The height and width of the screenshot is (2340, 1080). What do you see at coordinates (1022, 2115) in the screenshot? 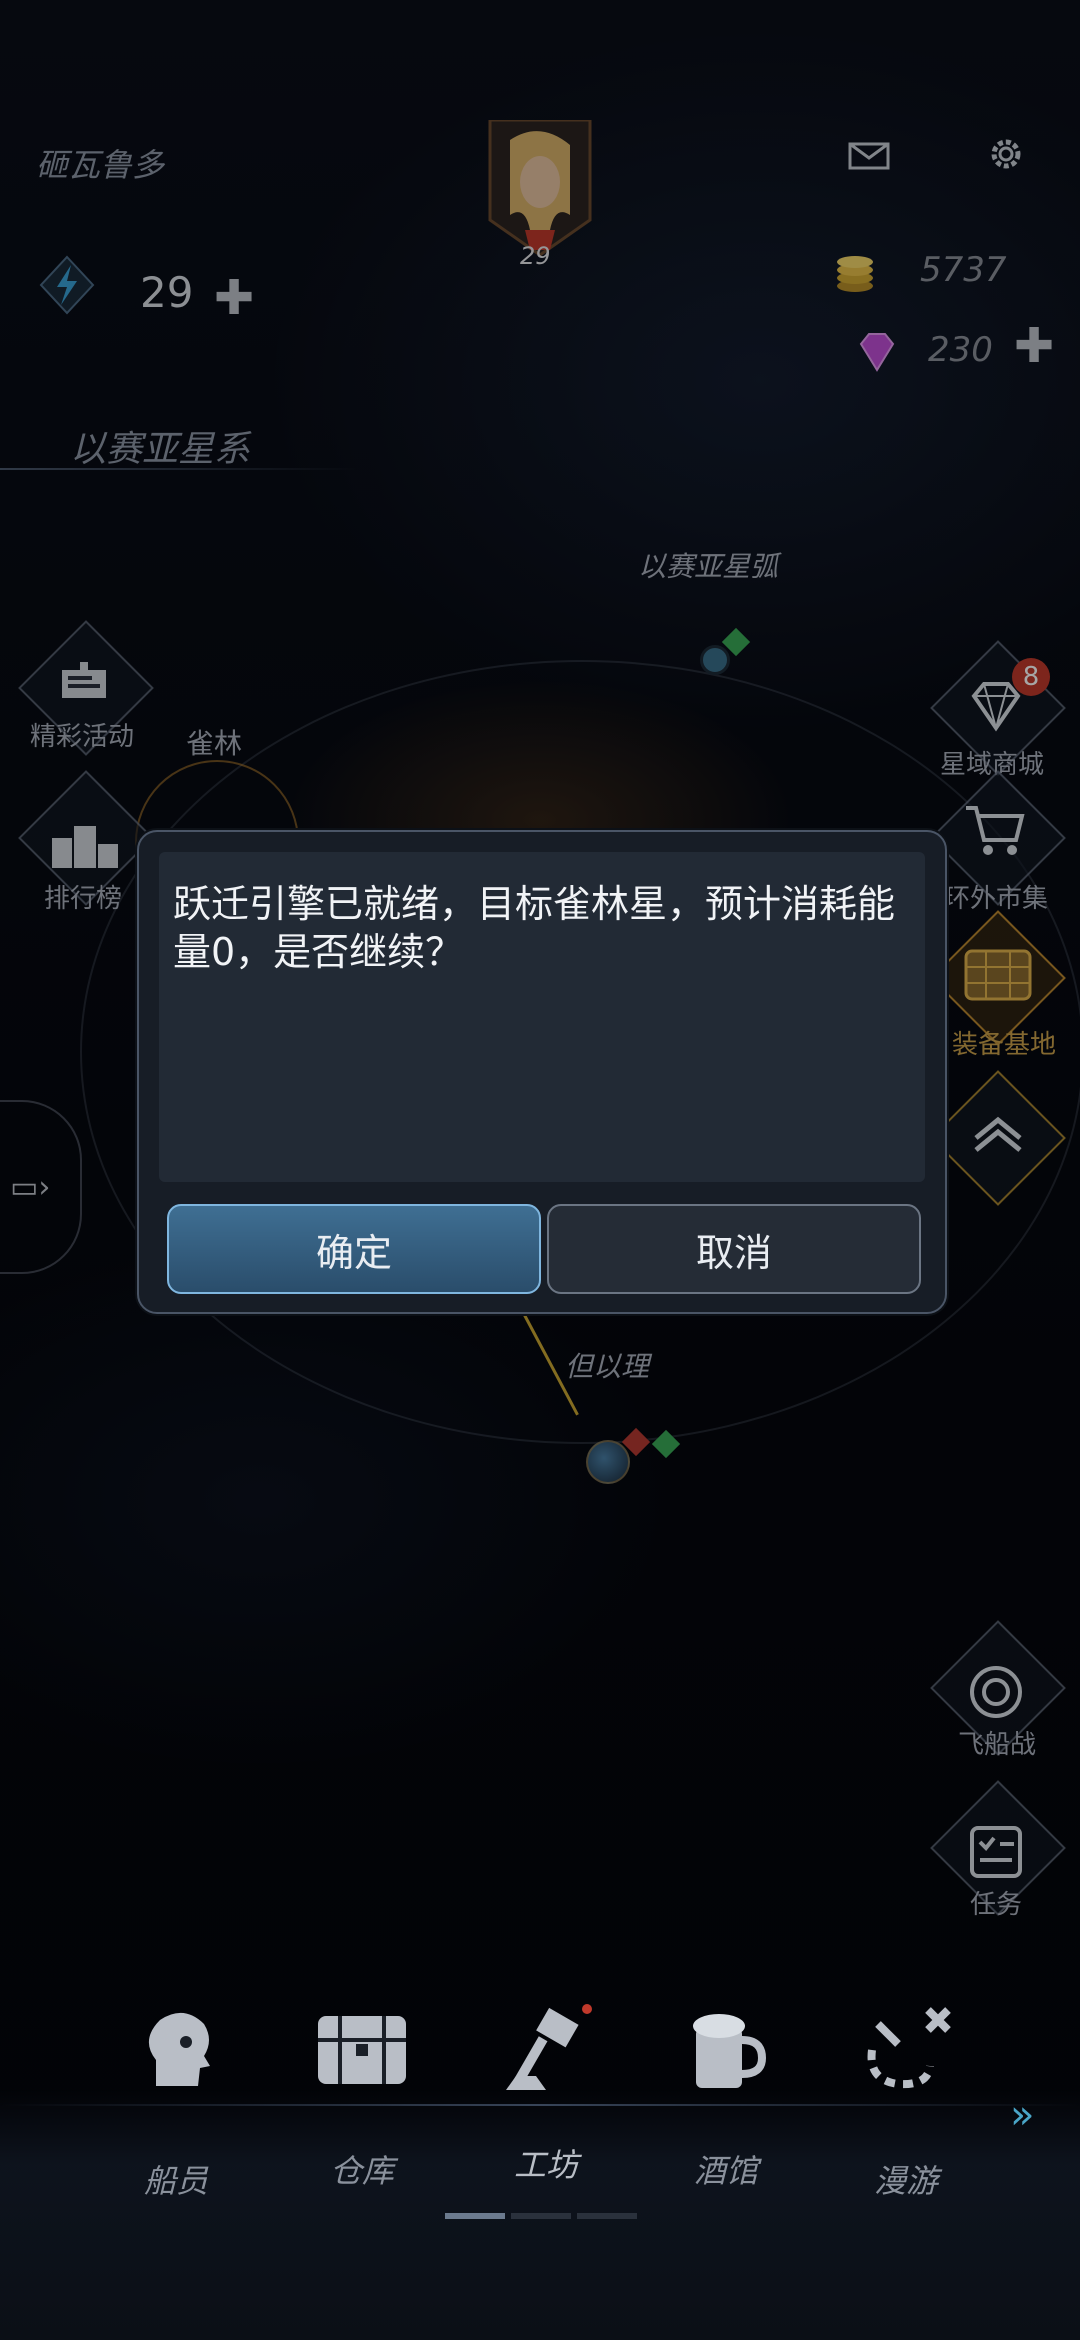
I see `more-arrow-icon: »` at bounding box center [1022, 2115].